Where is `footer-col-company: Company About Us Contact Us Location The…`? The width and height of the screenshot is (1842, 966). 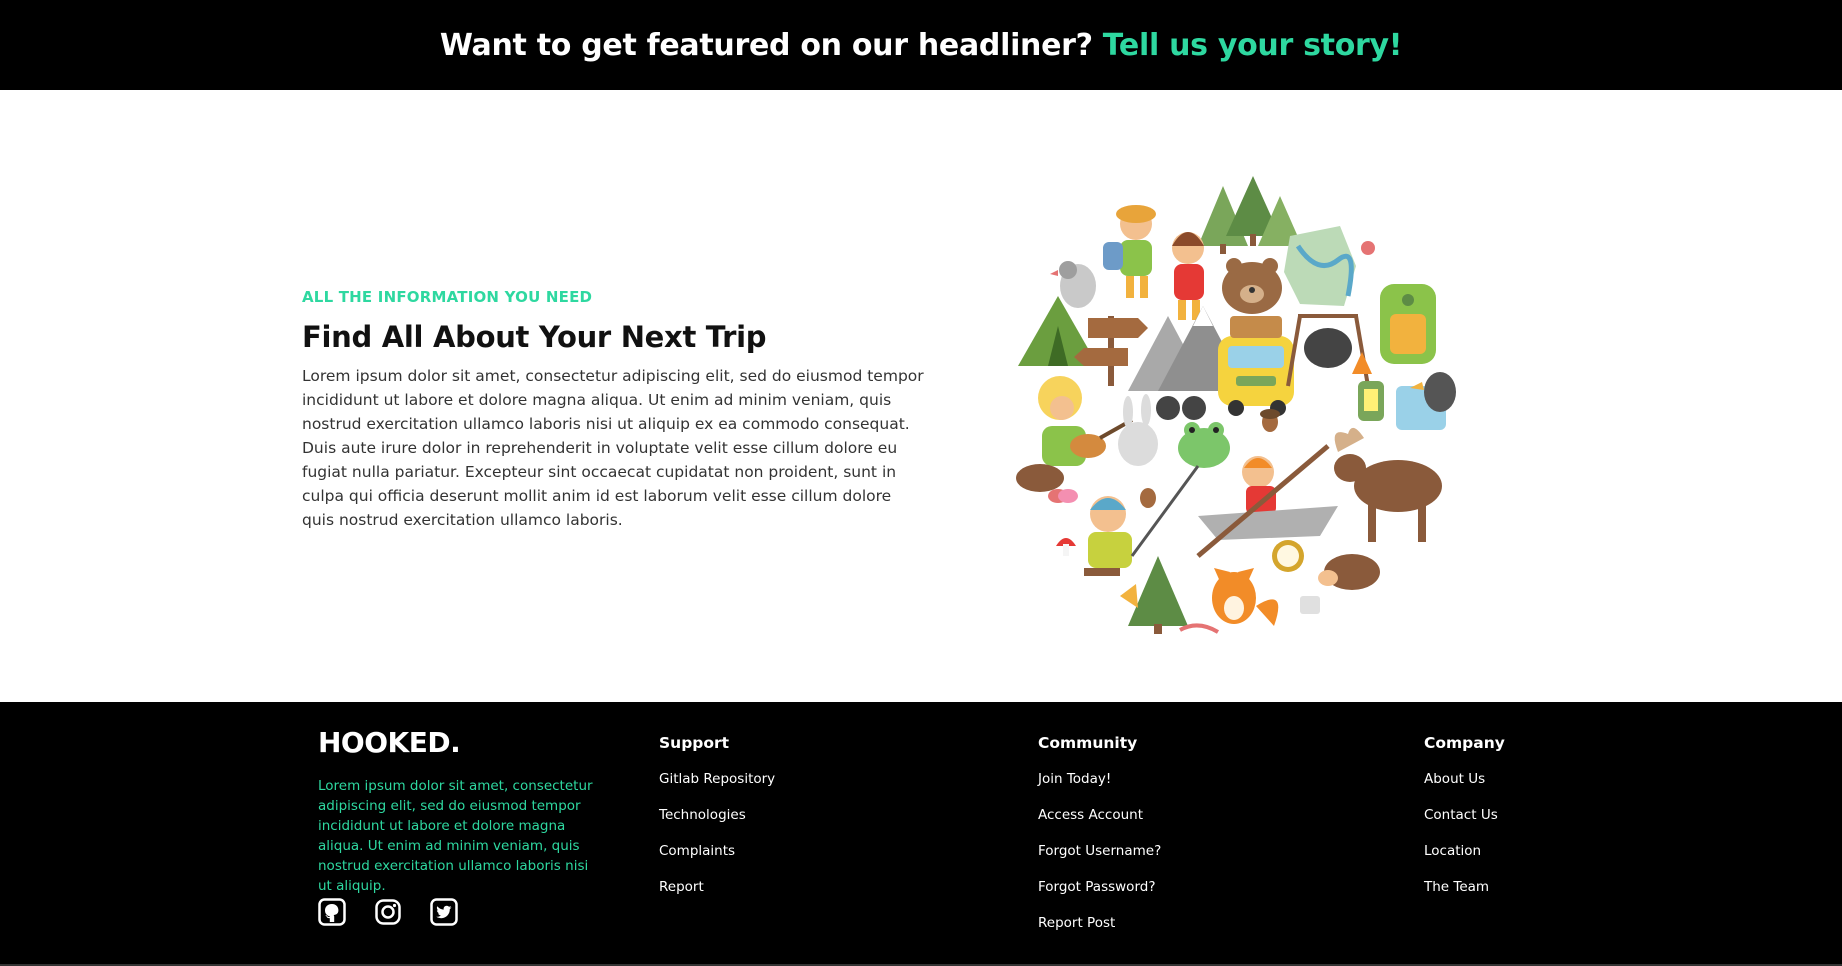
footer-col-company: Company About Us Contact Us Location The… is located at coordinates (1464, 824).